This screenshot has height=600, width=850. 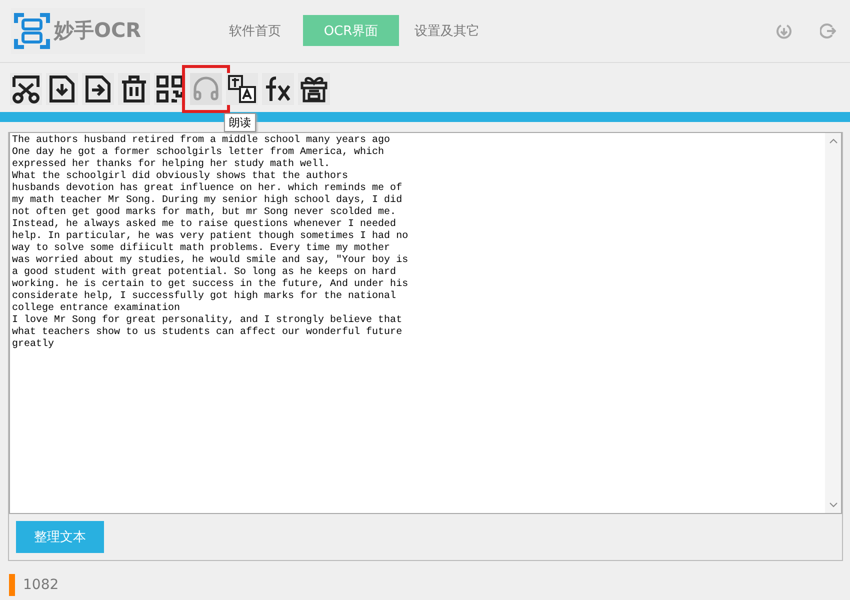 What do you see at coordinates (833, 505) in the screenshot?
I see `scroll-down-icon` at bounding box center [833, 505].